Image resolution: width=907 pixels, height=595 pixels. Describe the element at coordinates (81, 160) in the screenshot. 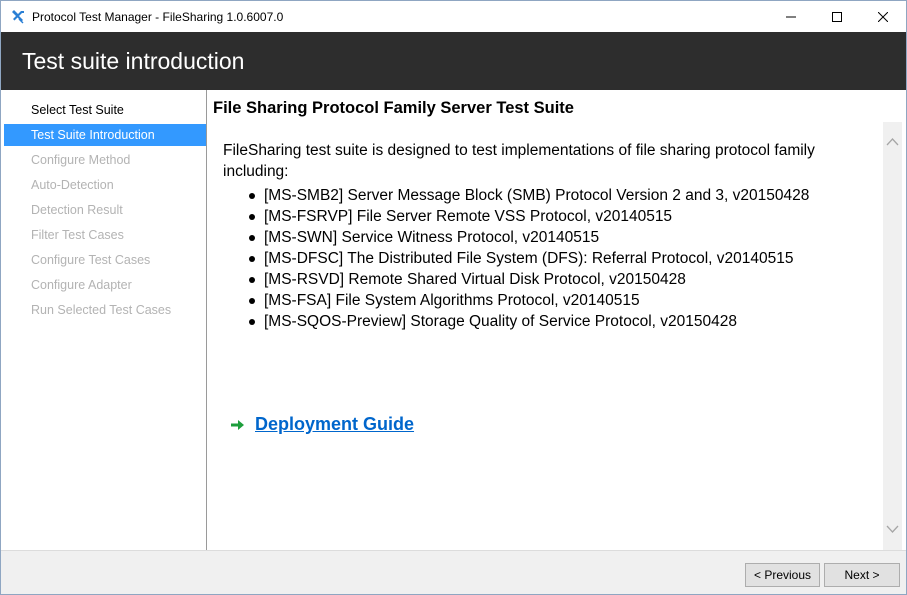

I see `sidebar-item-configure-method: Configure Method` at that location.